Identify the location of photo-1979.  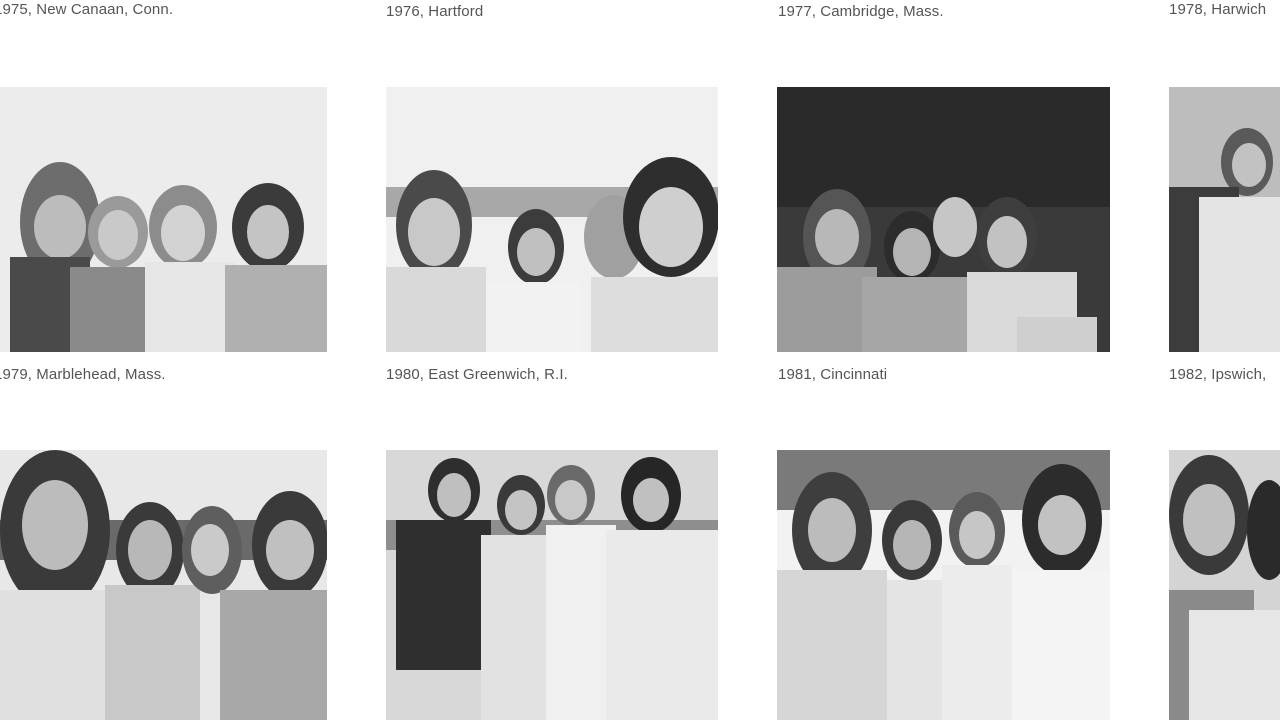
(163, 219).